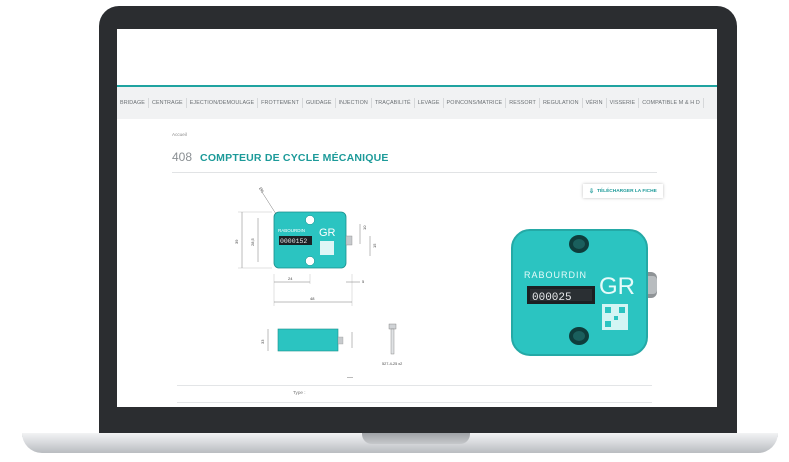 Image resolution: width=789 pixels, height=462 pixels. What do you see at coordinates (299, 392) in the screenshot?
I see `type-label: Type :` at bounding box center [299, 392].